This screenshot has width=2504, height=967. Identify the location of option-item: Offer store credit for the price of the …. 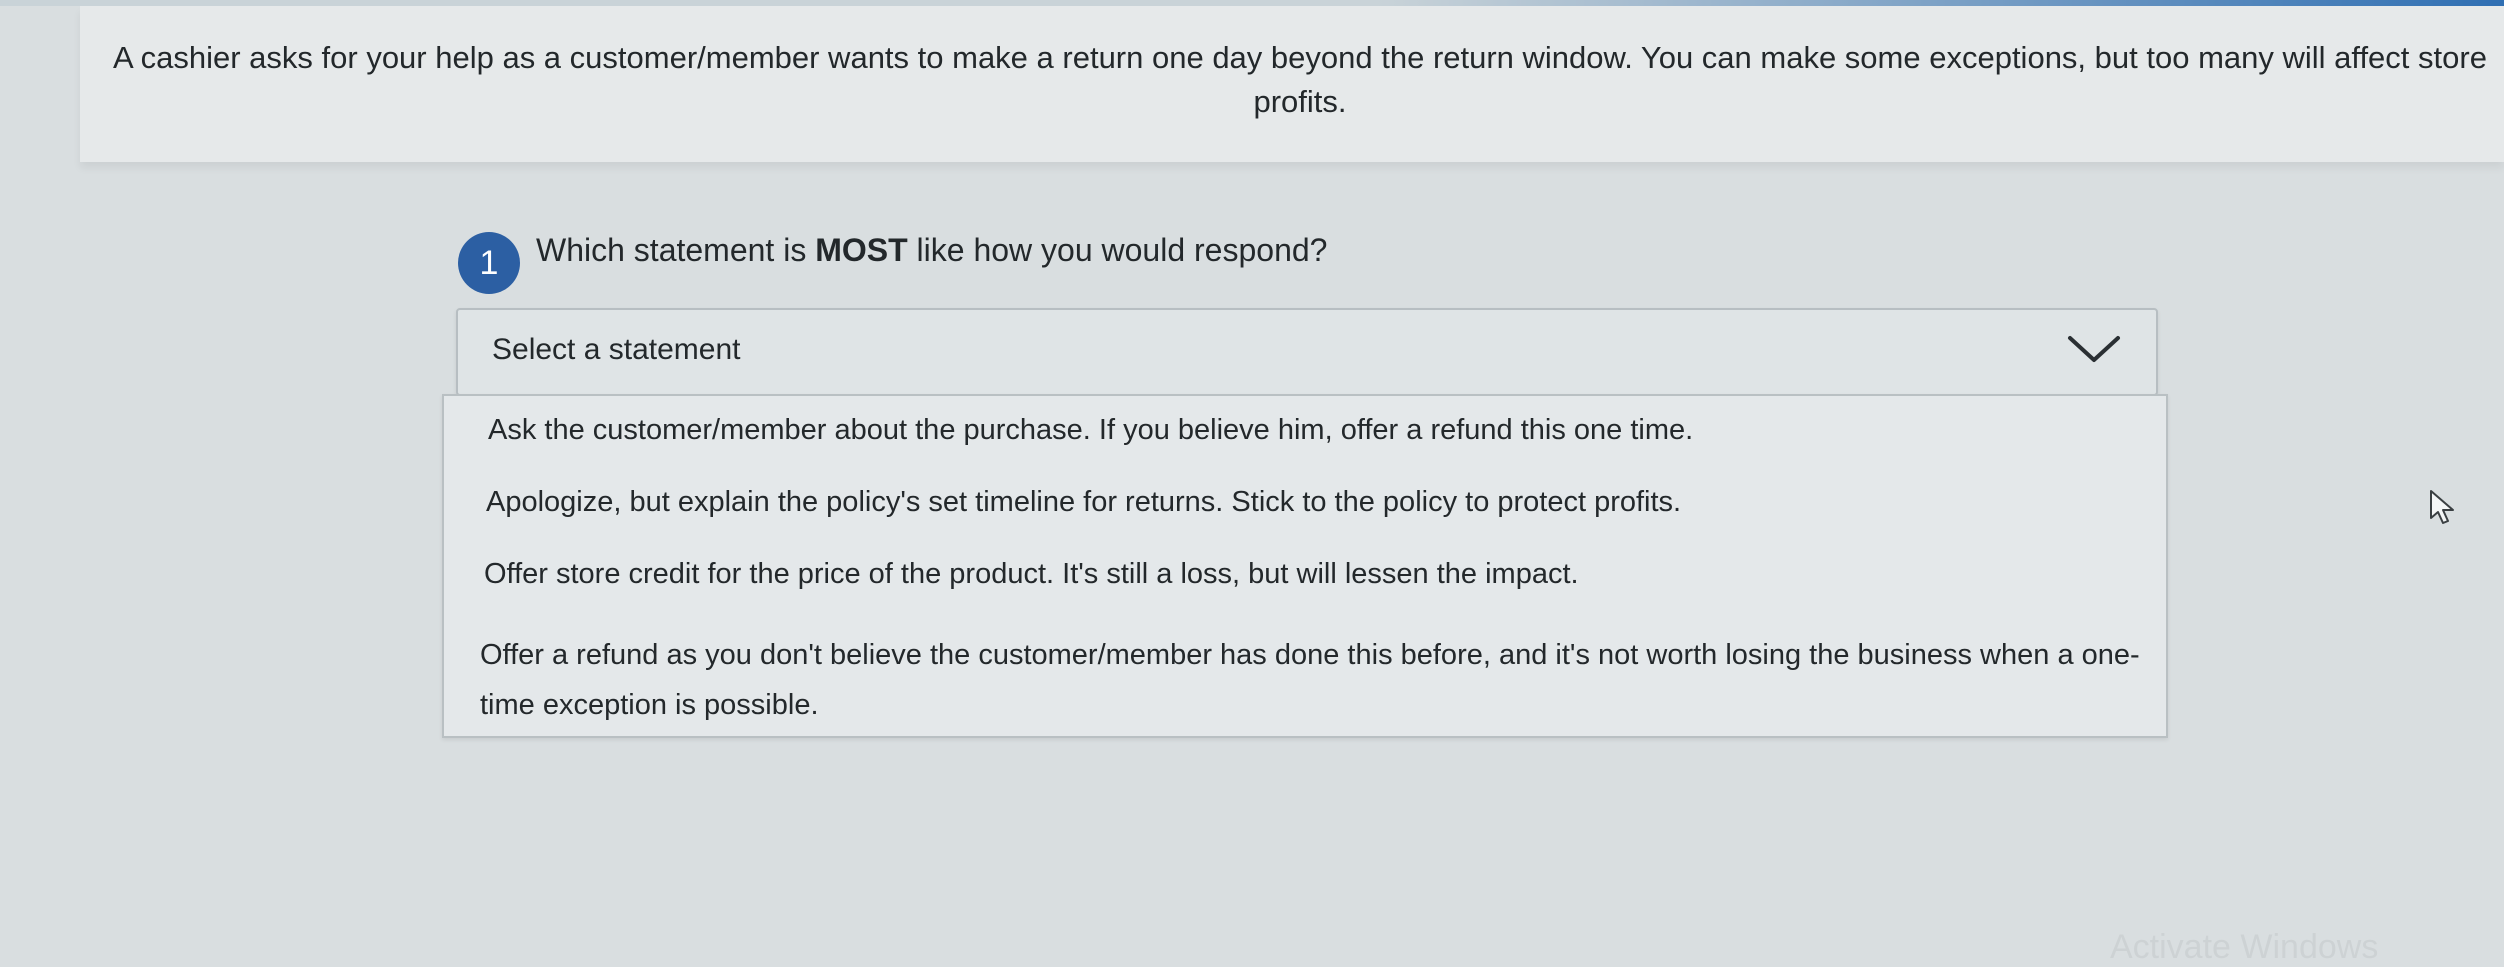
(1031, 574).